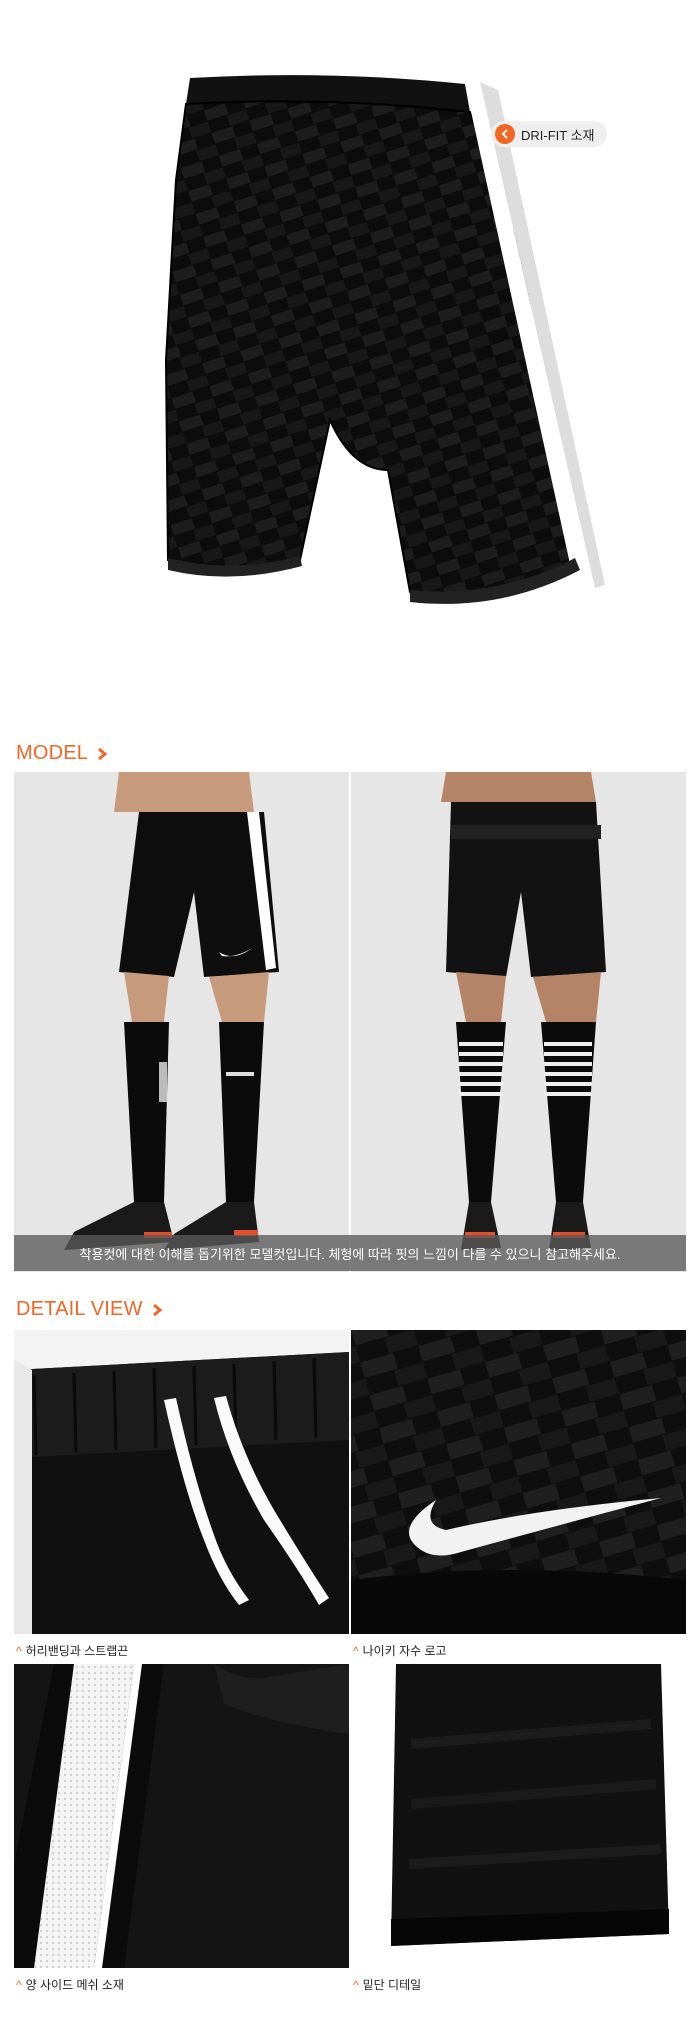  What do you see at coordinates (387, 1985) in the screenshot?
I see `detail-caption-4: ^ 밑단 디테일` at bounding box center [387, 1985].